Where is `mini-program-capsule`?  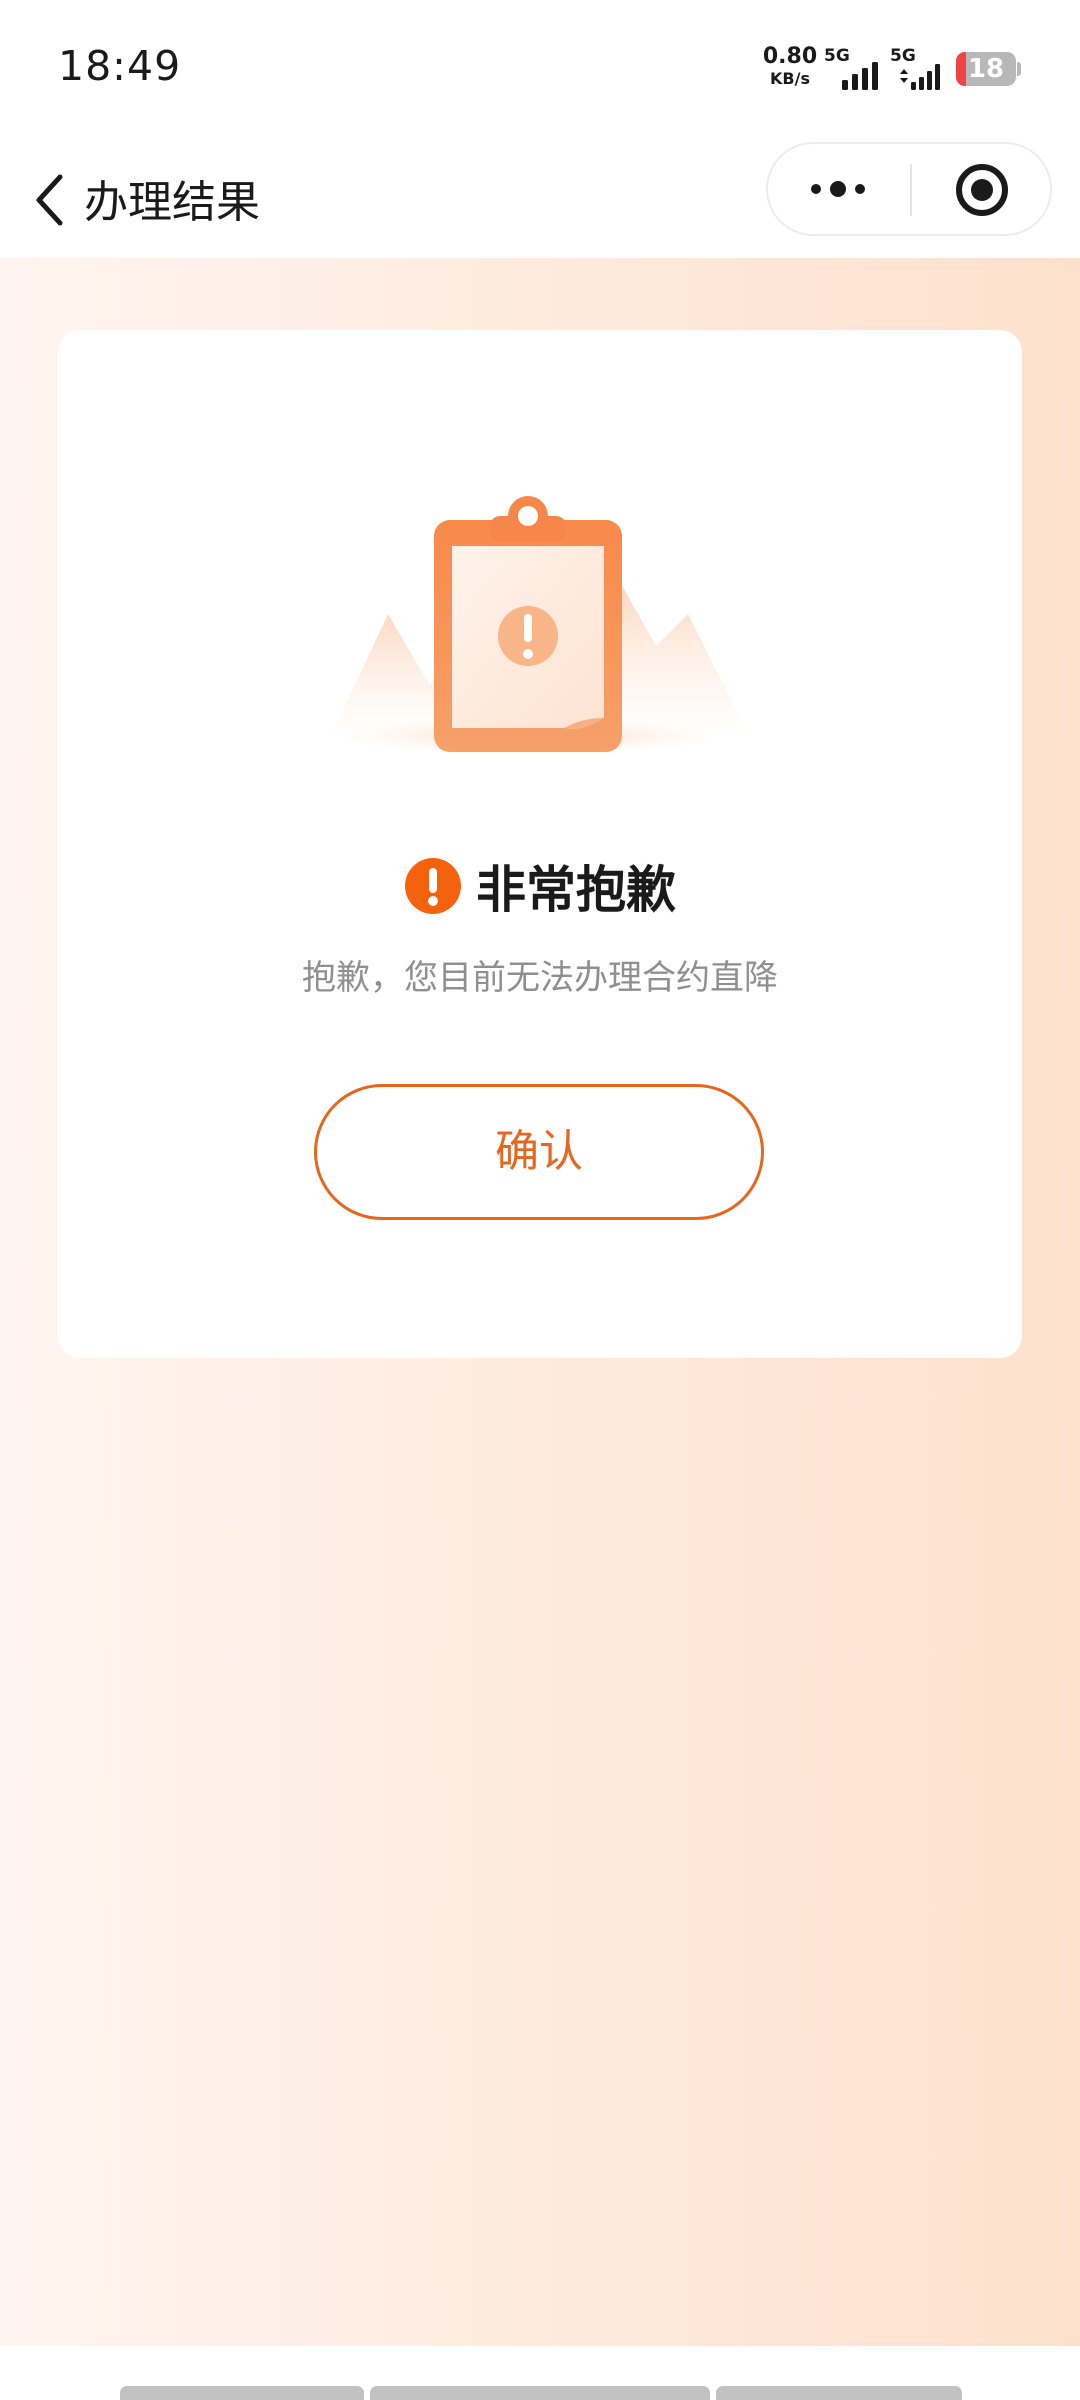 mini-program-capsule is located at coordinates (909, 189).